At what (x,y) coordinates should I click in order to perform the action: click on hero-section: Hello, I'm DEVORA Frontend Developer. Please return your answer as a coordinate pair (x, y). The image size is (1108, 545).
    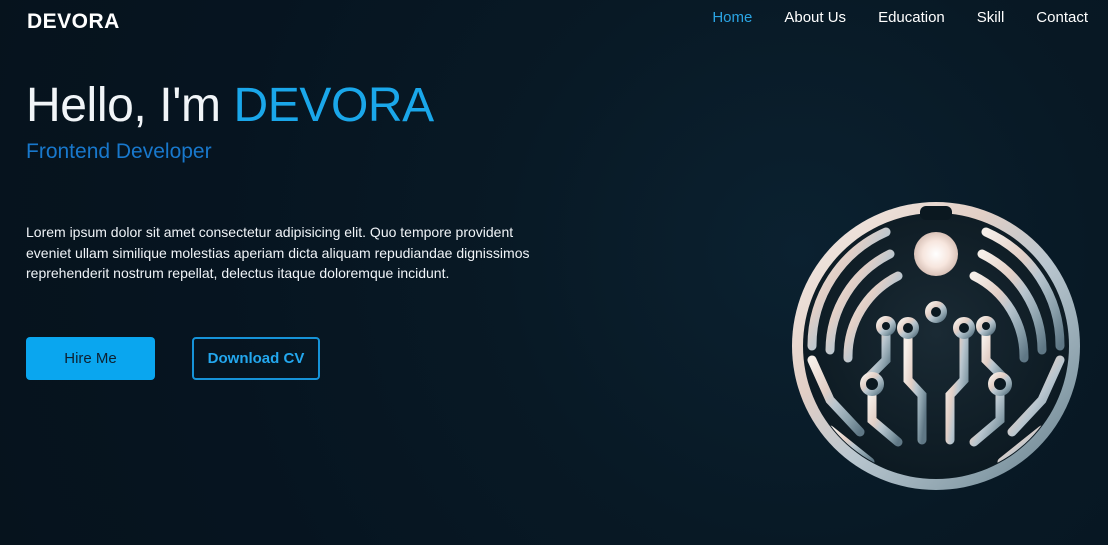
    Looking at the image, I should click on (296, 121).